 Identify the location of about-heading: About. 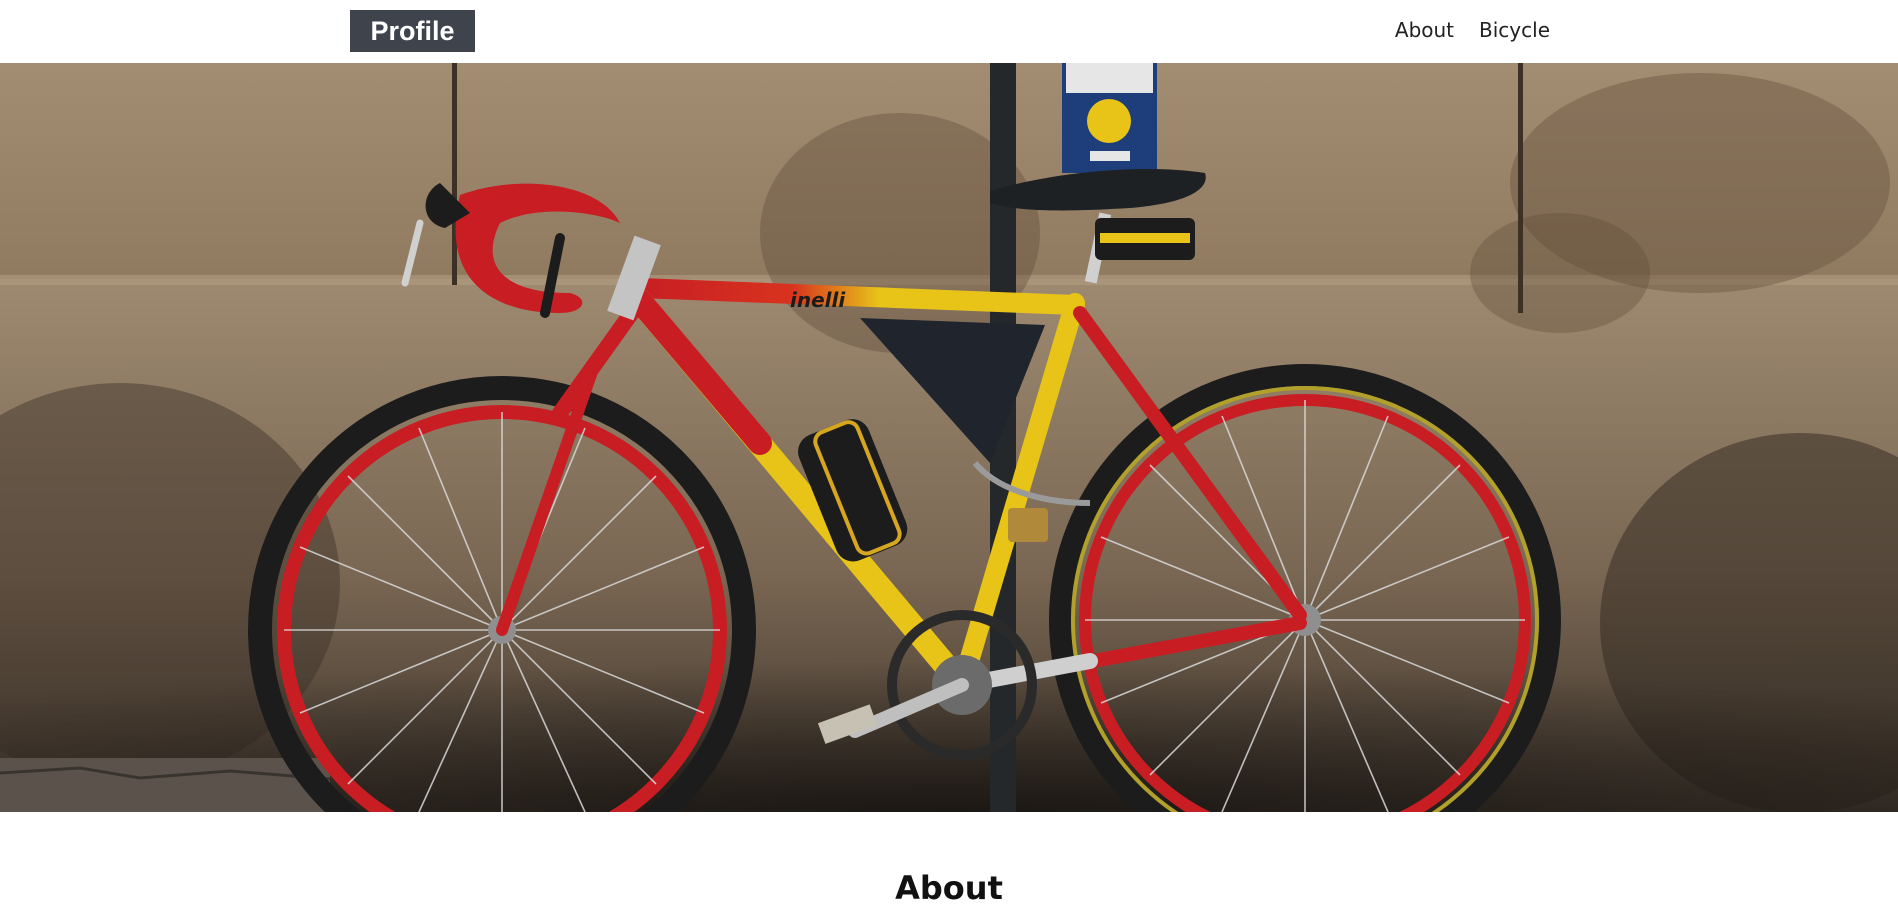
(949, 888).